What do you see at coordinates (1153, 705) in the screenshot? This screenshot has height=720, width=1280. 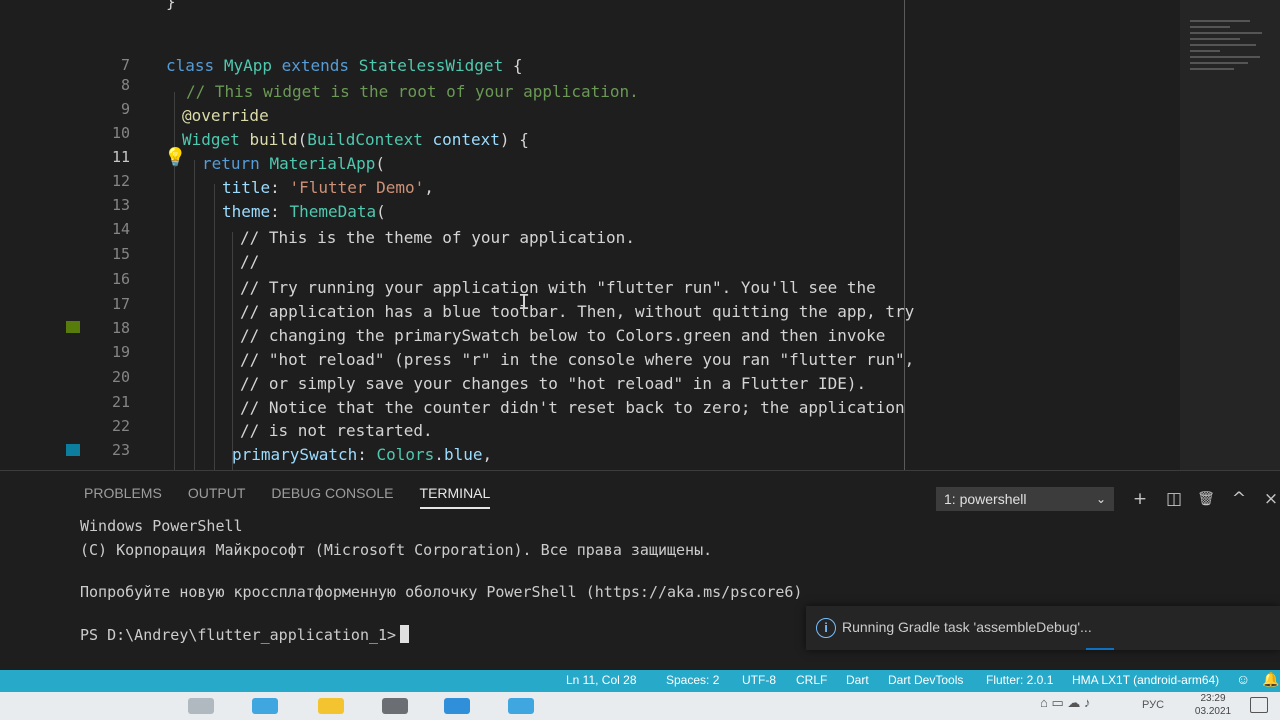 I see `language-indicator: РУС` at bounding box center [1153, 705].